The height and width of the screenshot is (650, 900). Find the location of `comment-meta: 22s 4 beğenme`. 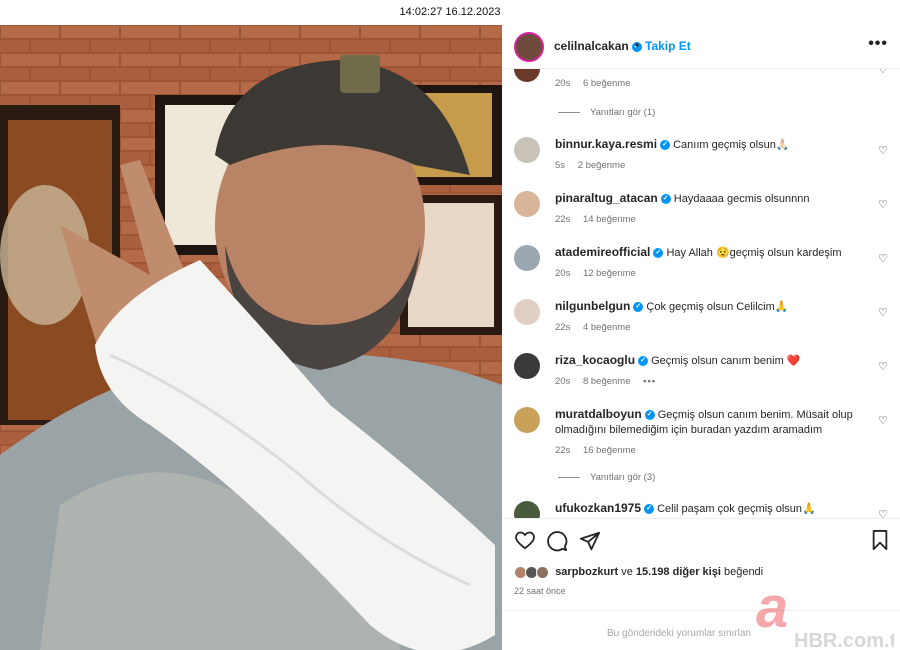

comment-meta: 22s 4 beğenme is located at coordinates (712, 327).